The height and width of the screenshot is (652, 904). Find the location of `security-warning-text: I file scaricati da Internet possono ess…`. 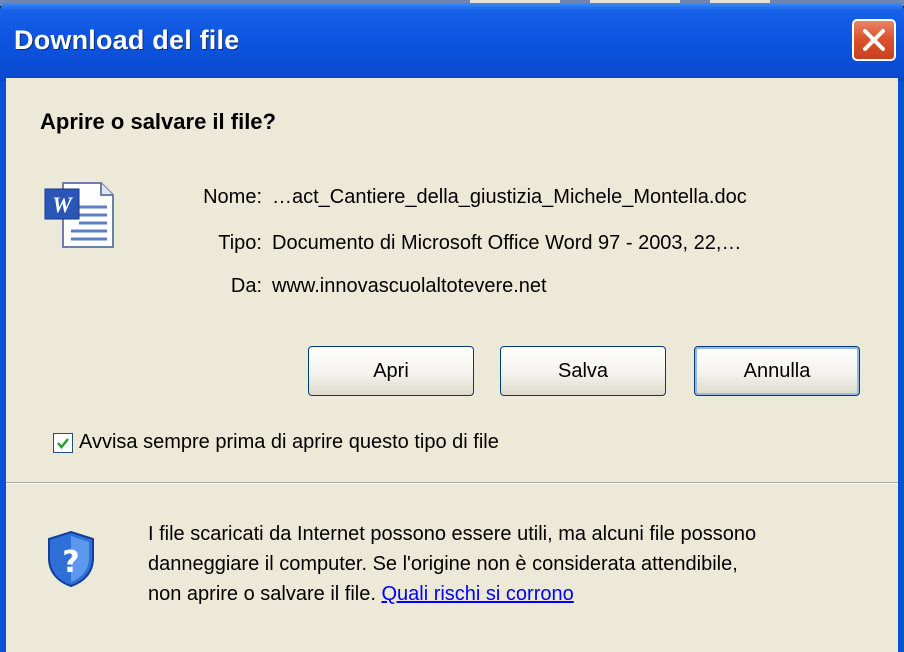

security-warning-text: I file scaricati da Internet possono ess… is located at coordinates (518, 564).